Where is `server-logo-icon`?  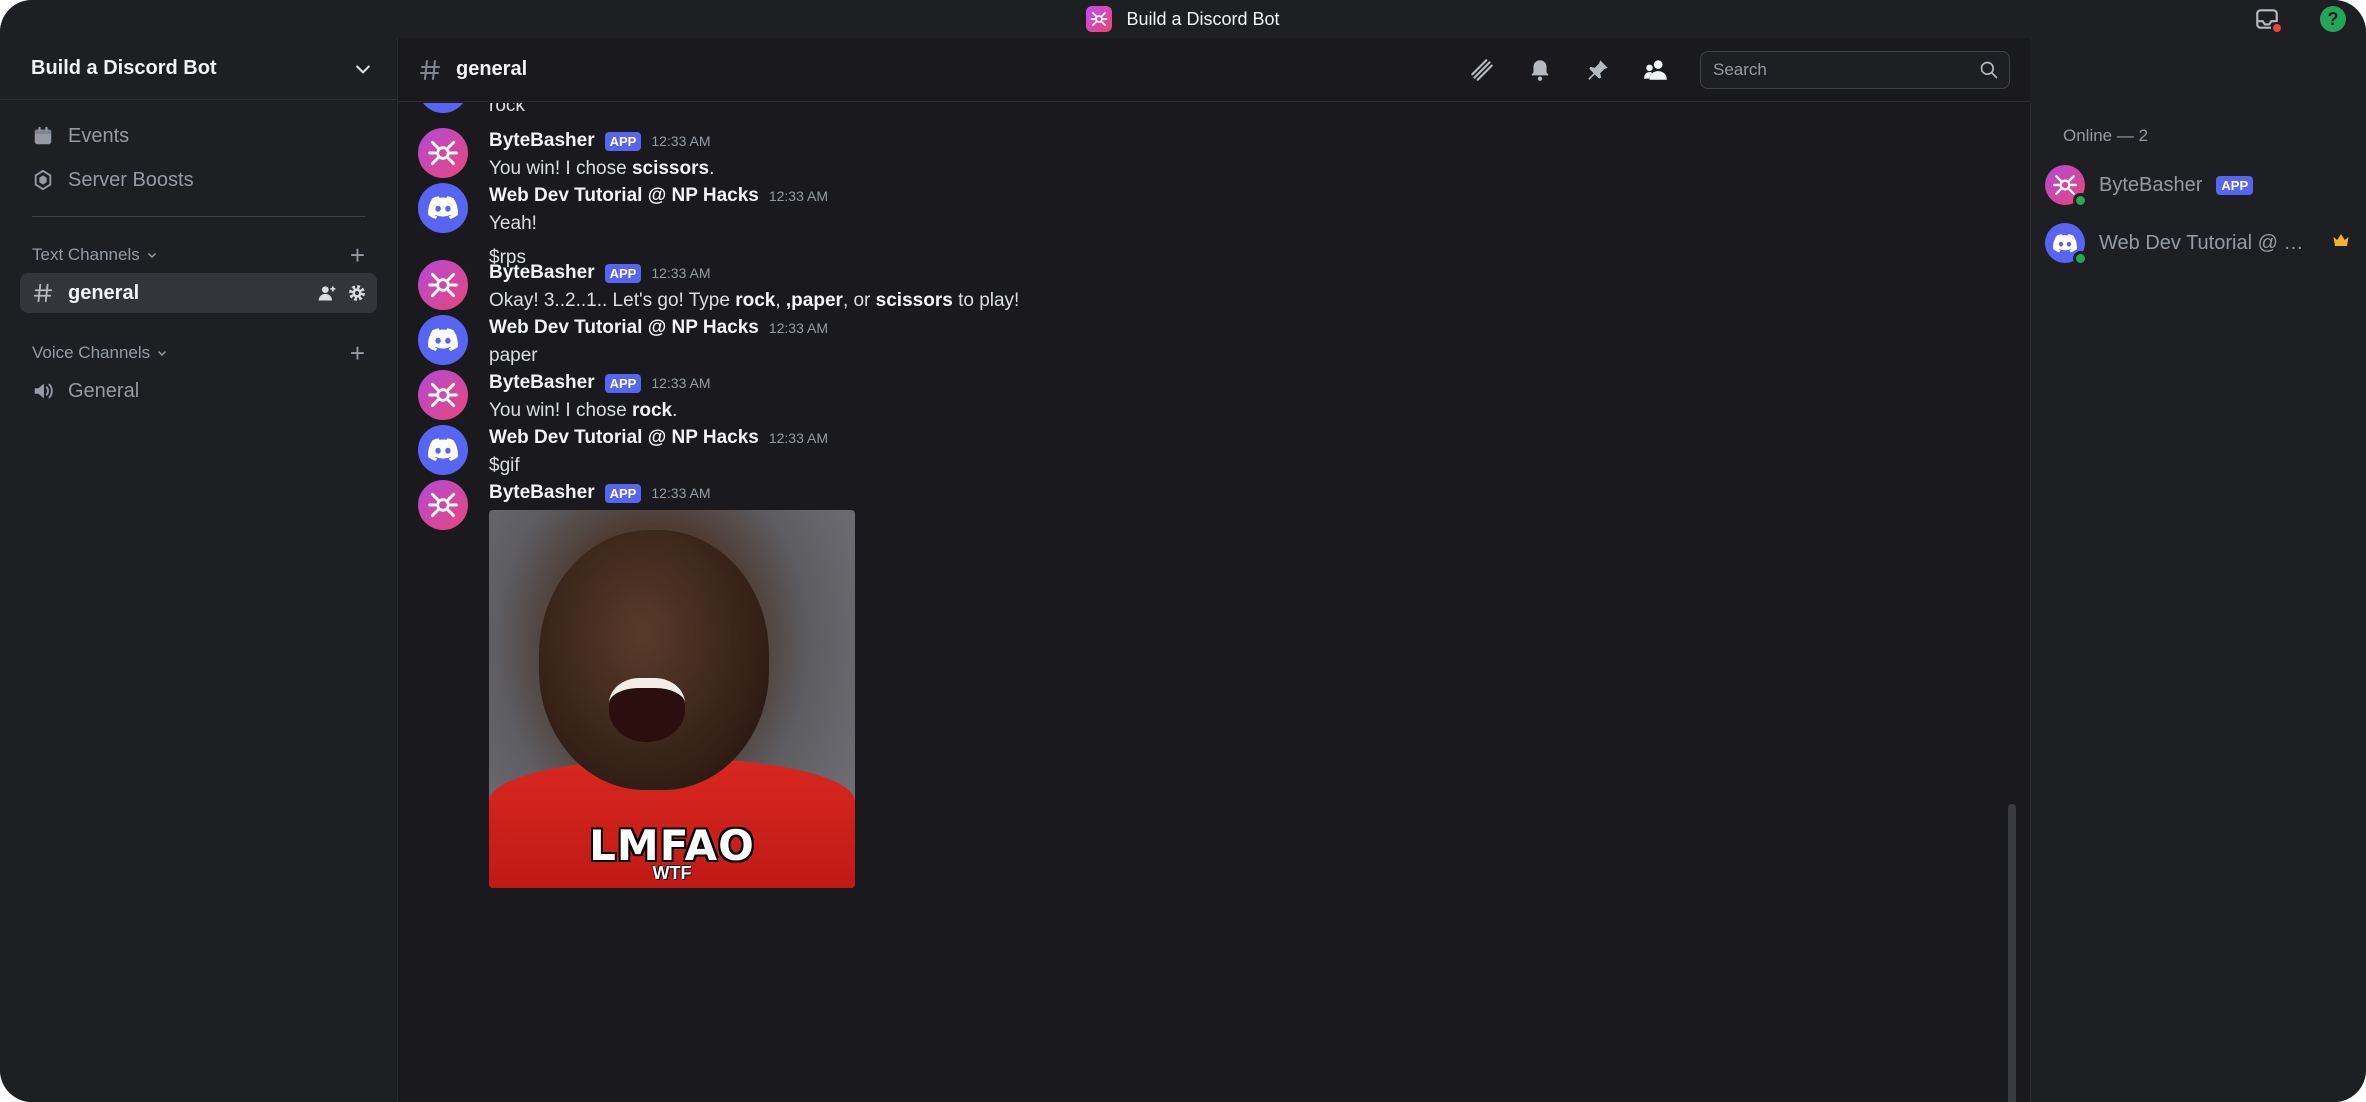
server-logo-icon is located at coordinates (1099, 19).